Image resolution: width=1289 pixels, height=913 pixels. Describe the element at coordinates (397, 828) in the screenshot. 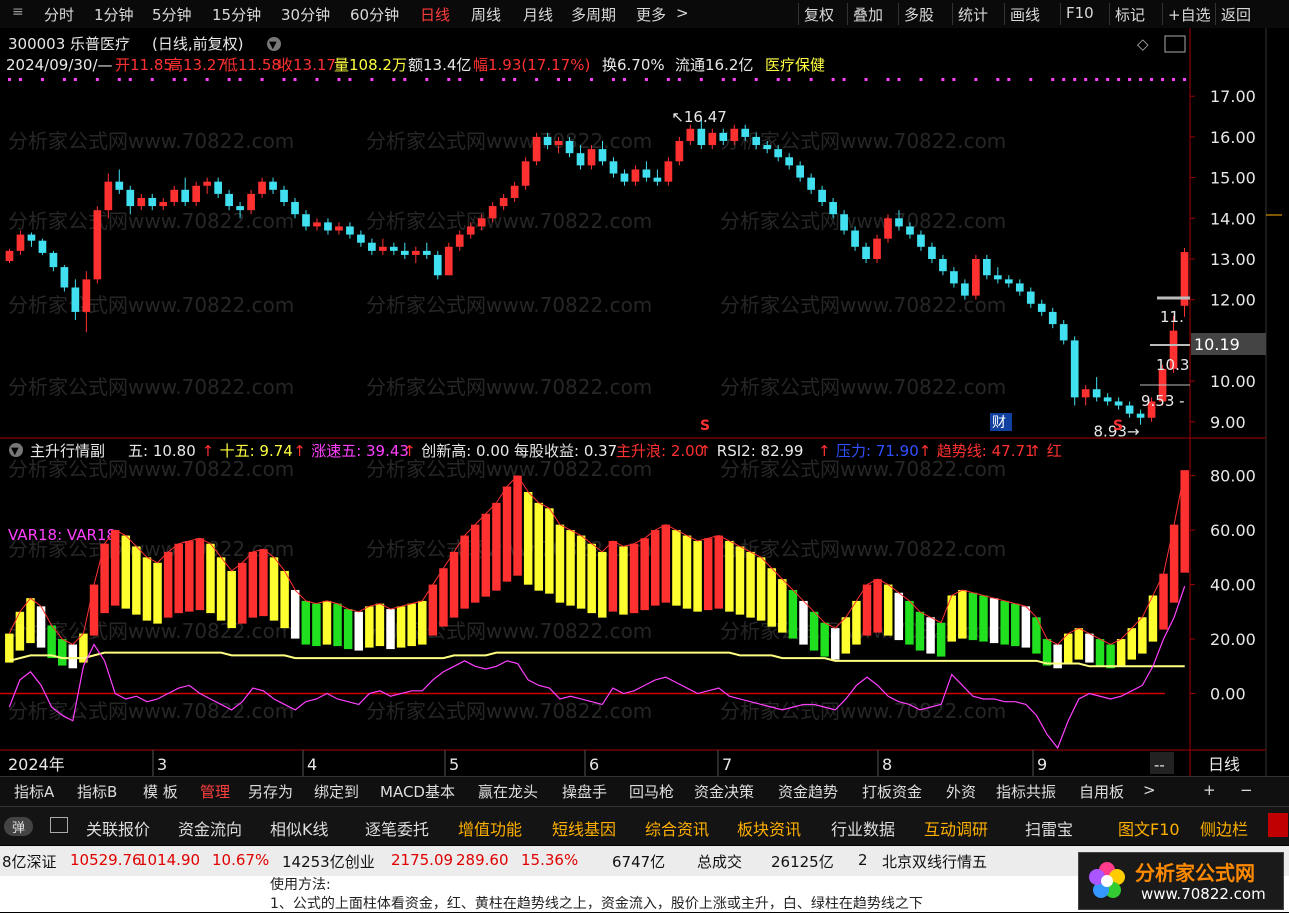

I see `function-button-3: 逐笔委托` at that location.